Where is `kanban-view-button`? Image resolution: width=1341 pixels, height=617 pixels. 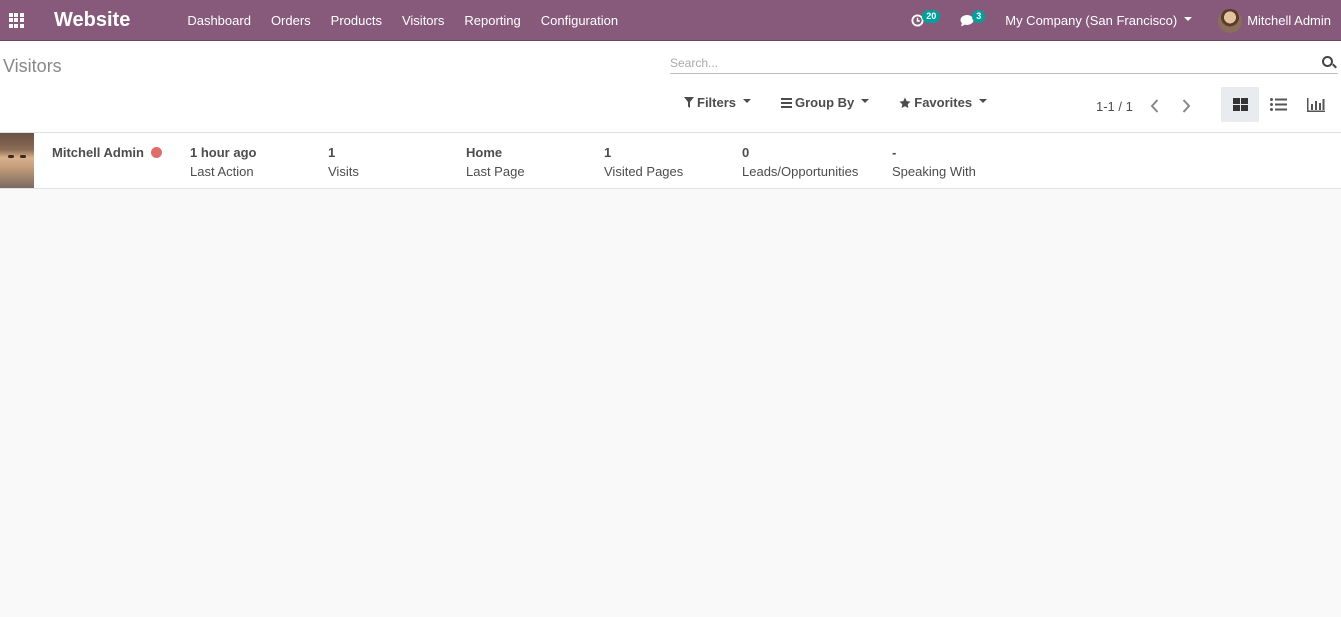
kanban-view-button is located at coordinates (1240, 104).